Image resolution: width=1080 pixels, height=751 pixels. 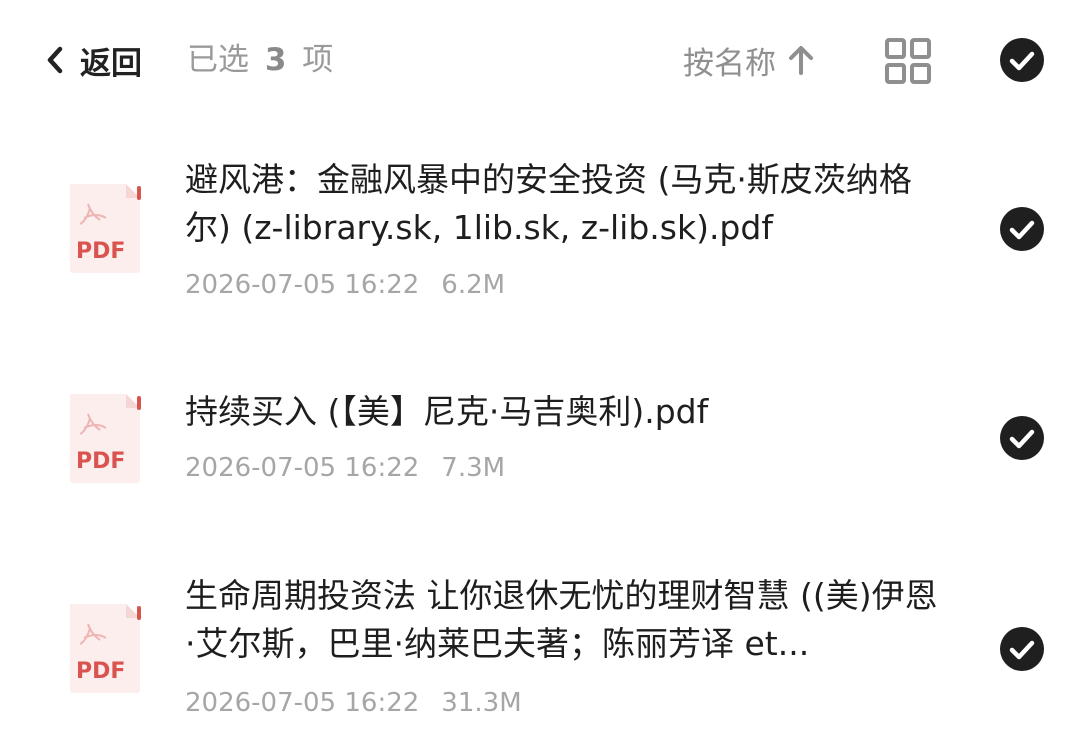 What do you see at coordinates (729, 63) in the screenshot?
I see `sort-label: 按名称` at bounding box center [729, 63].